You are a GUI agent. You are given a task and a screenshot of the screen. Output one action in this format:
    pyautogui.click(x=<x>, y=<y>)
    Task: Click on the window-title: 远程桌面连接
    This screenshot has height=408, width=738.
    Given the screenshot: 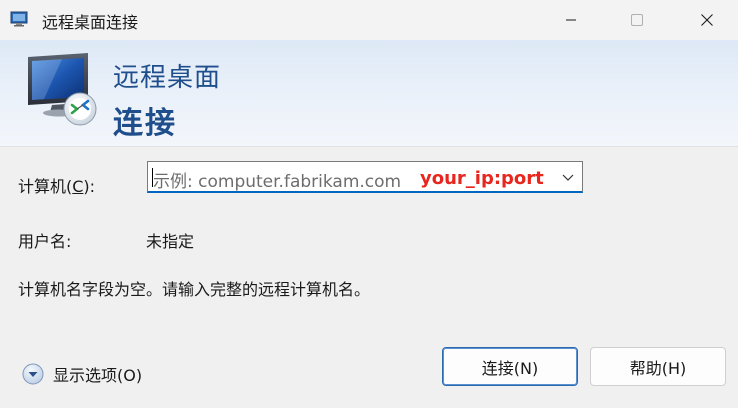 What is the action you would take?
    pyautogui.click(x=90, y=22)
    